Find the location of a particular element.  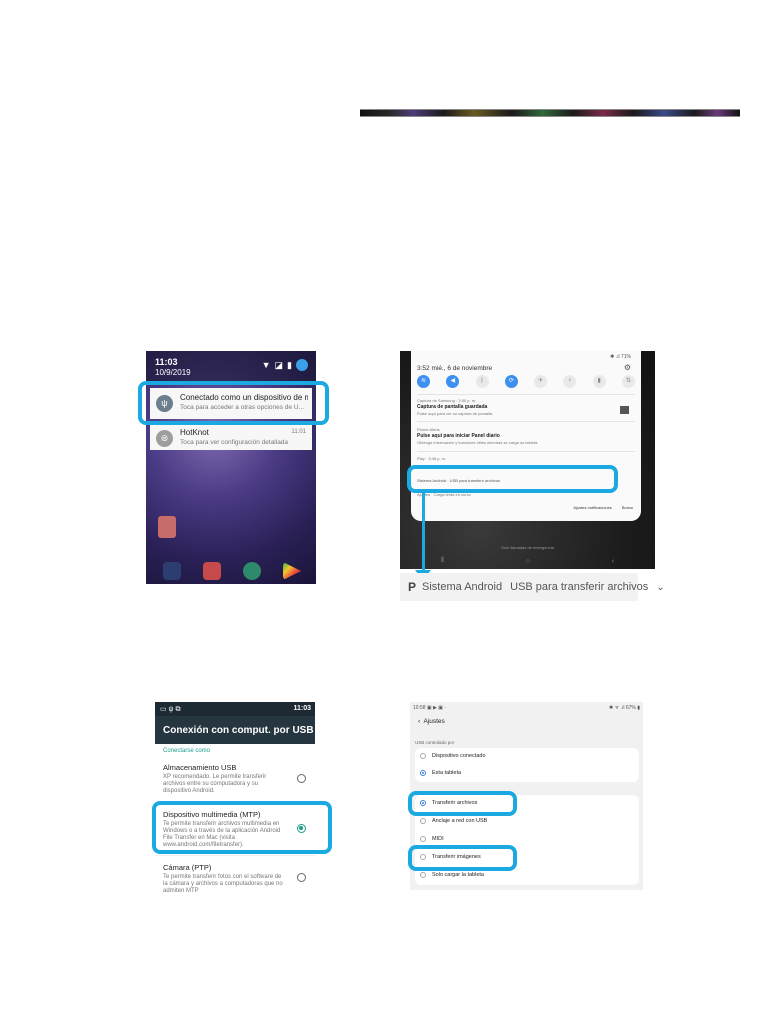

notification-subtitle: Toca para ver configuración detallada is located at coordinates (234, 442).